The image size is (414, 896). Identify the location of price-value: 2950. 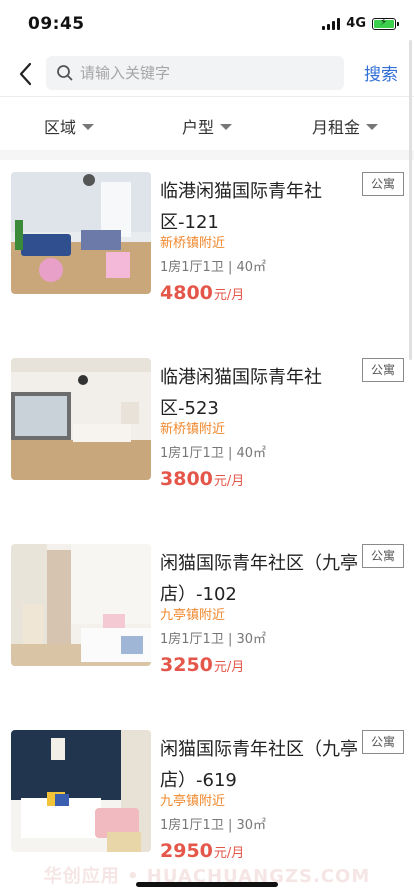
(186, 851).